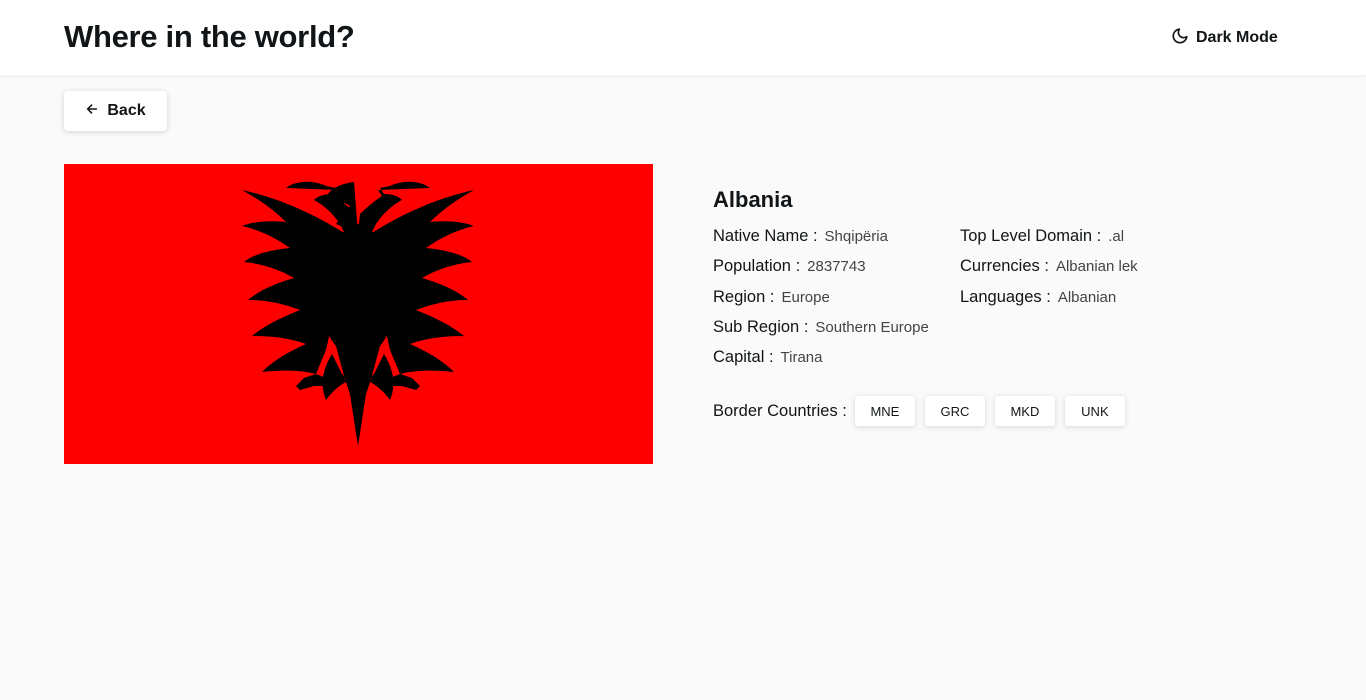 The image size is (1366, 700). Describe the element at coordinates (1004, 266) in the screenshot. I see `currencies-label: Currencies :` at that location.